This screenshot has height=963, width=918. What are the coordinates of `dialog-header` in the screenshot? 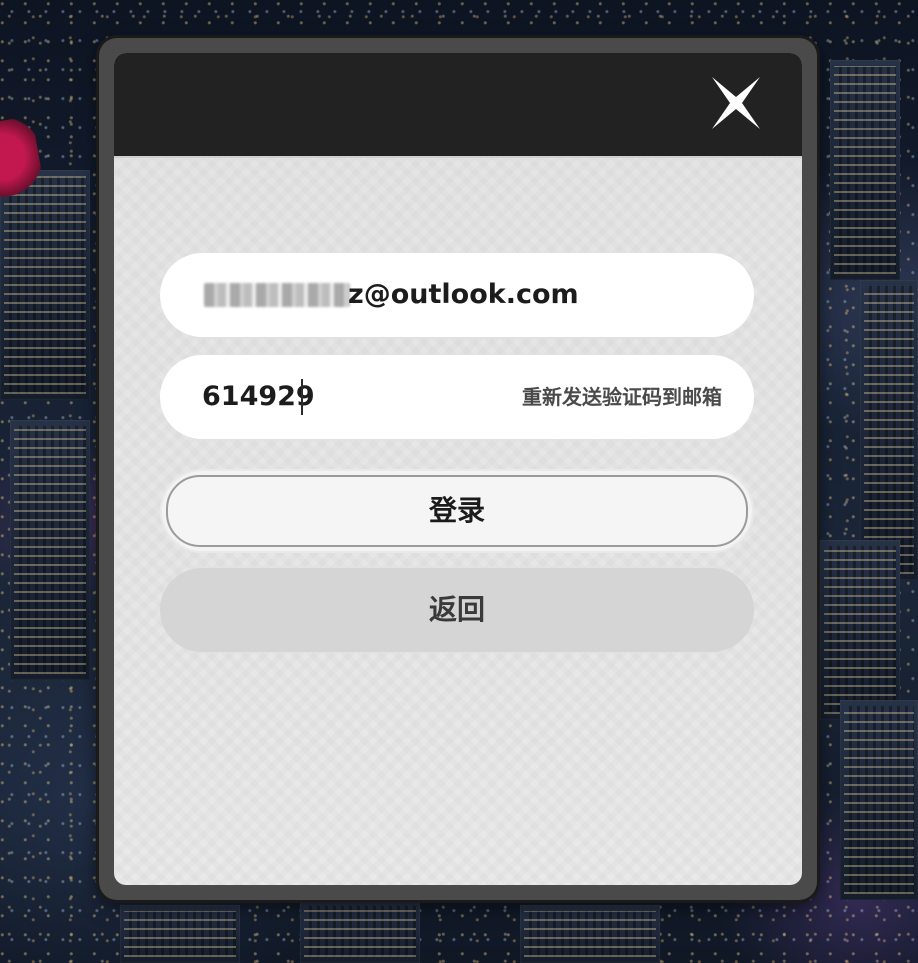 It's located at (458, 105).